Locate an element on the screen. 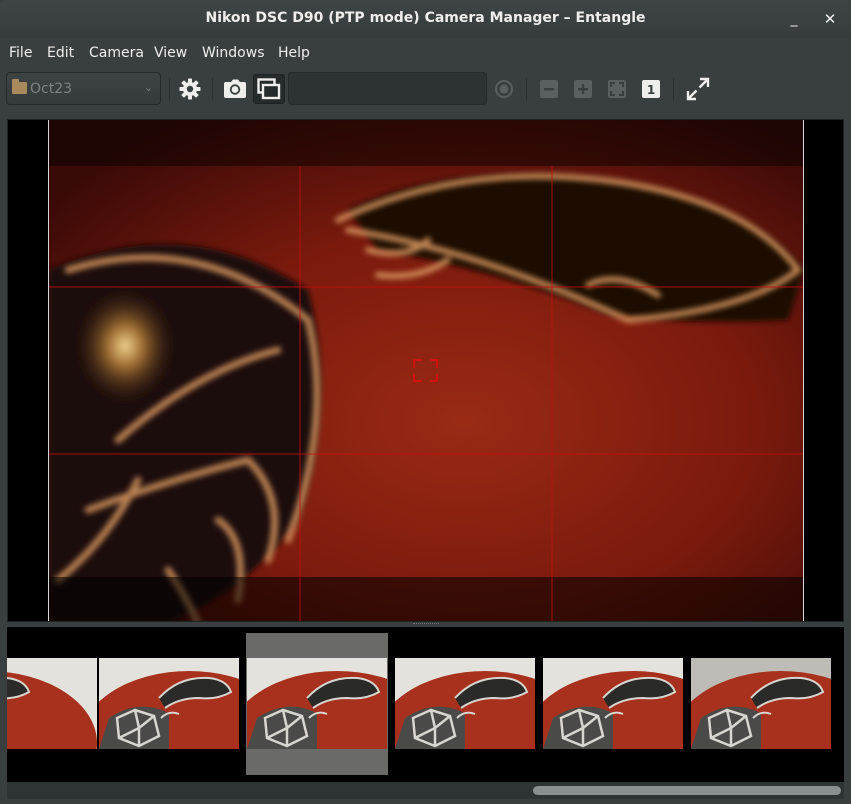  scrollbar-thumb is located at coordinates (687, 790).